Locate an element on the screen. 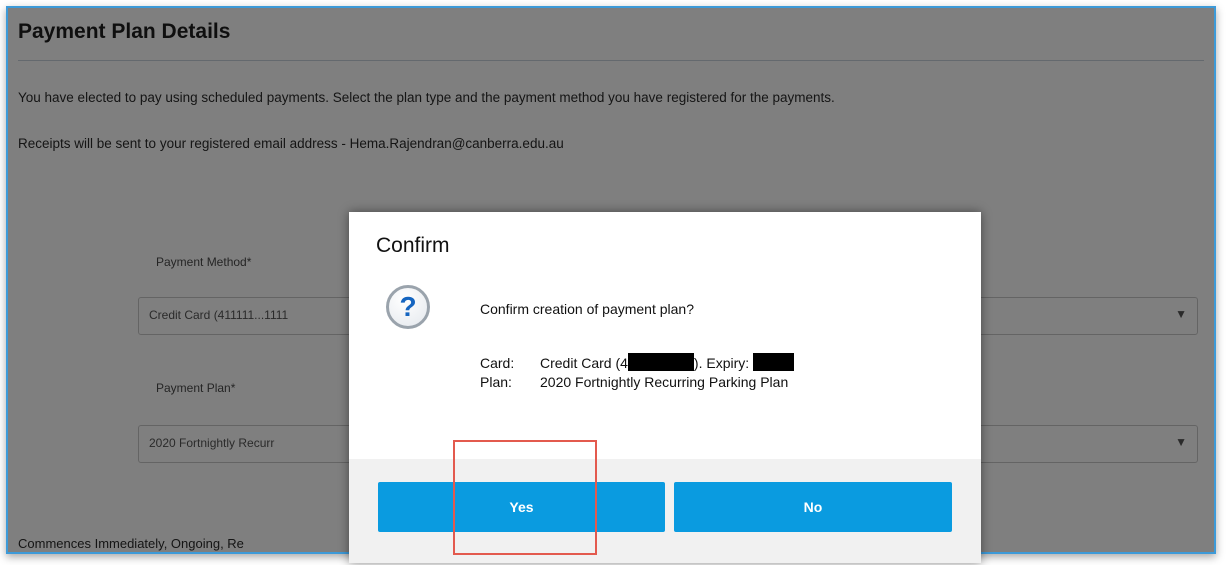 The width and height of the screenshot is (1229, 565). redacted-card-number is located at coordinates (660, 362).